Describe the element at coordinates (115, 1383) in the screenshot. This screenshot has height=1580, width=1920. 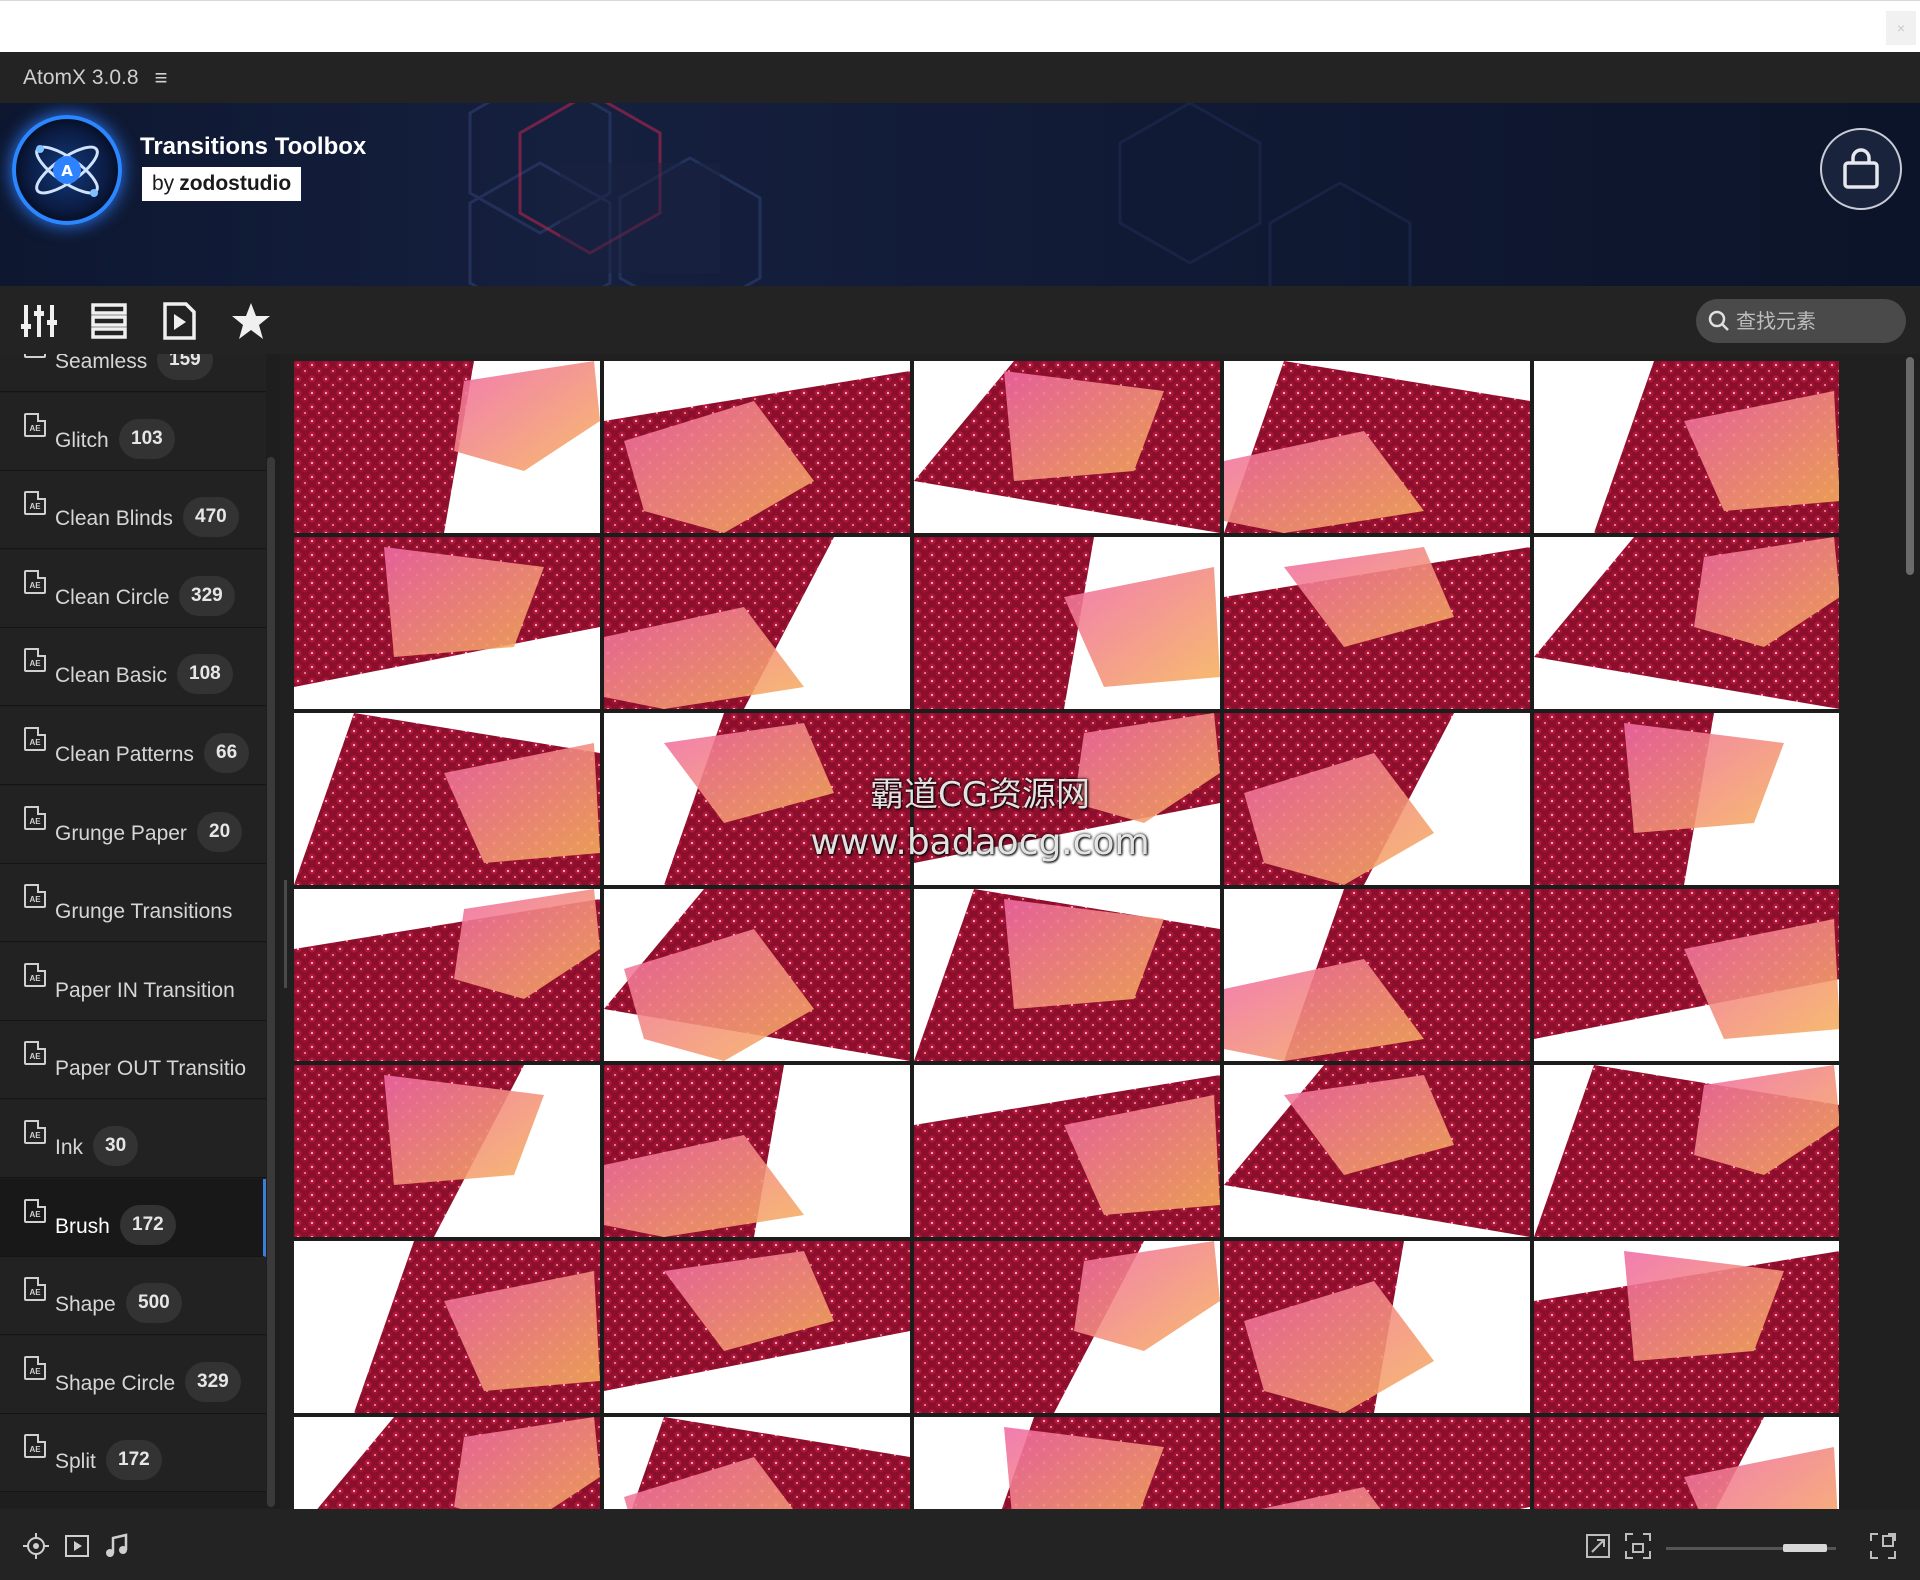
I see `sidebar-item-label: Shape Circle` at that location.